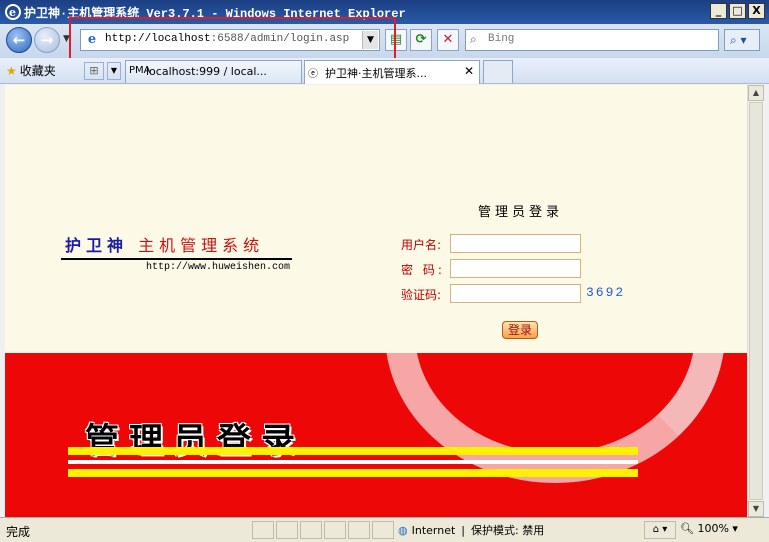  What do you see at coordinates (94, 71) in the screenshot?
I see `quick-tabs-icon: ⊞` at bounding box center [94, 71].